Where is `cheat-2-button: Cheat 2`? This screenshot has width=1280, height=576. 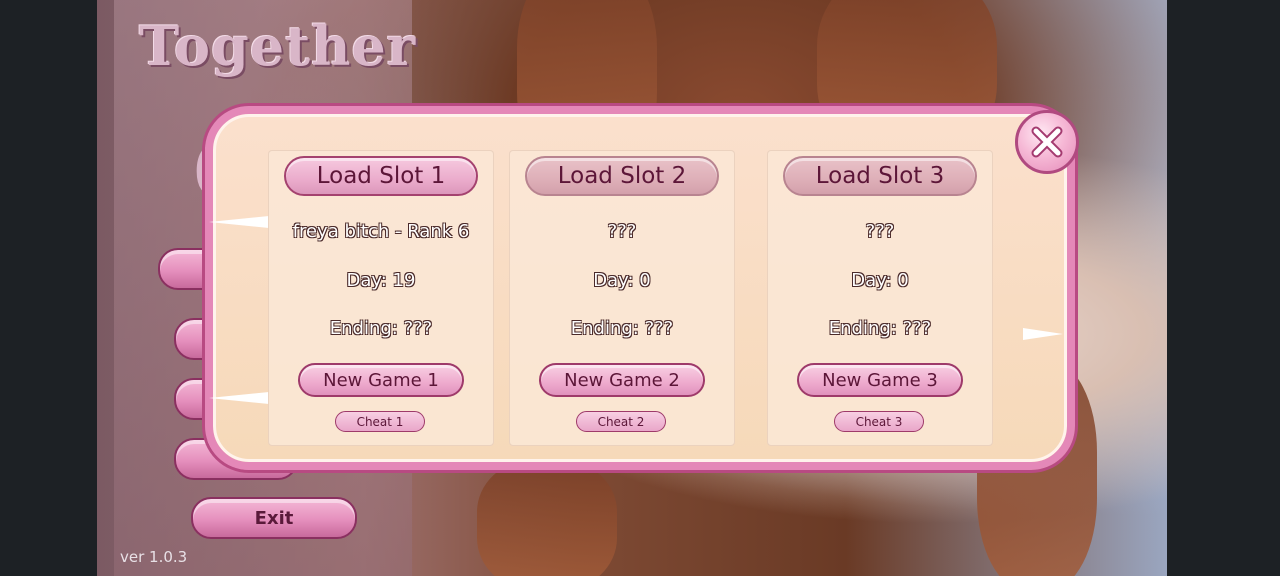 cheat-2-button: Cheat 2 is located at coordinates (621, 421).